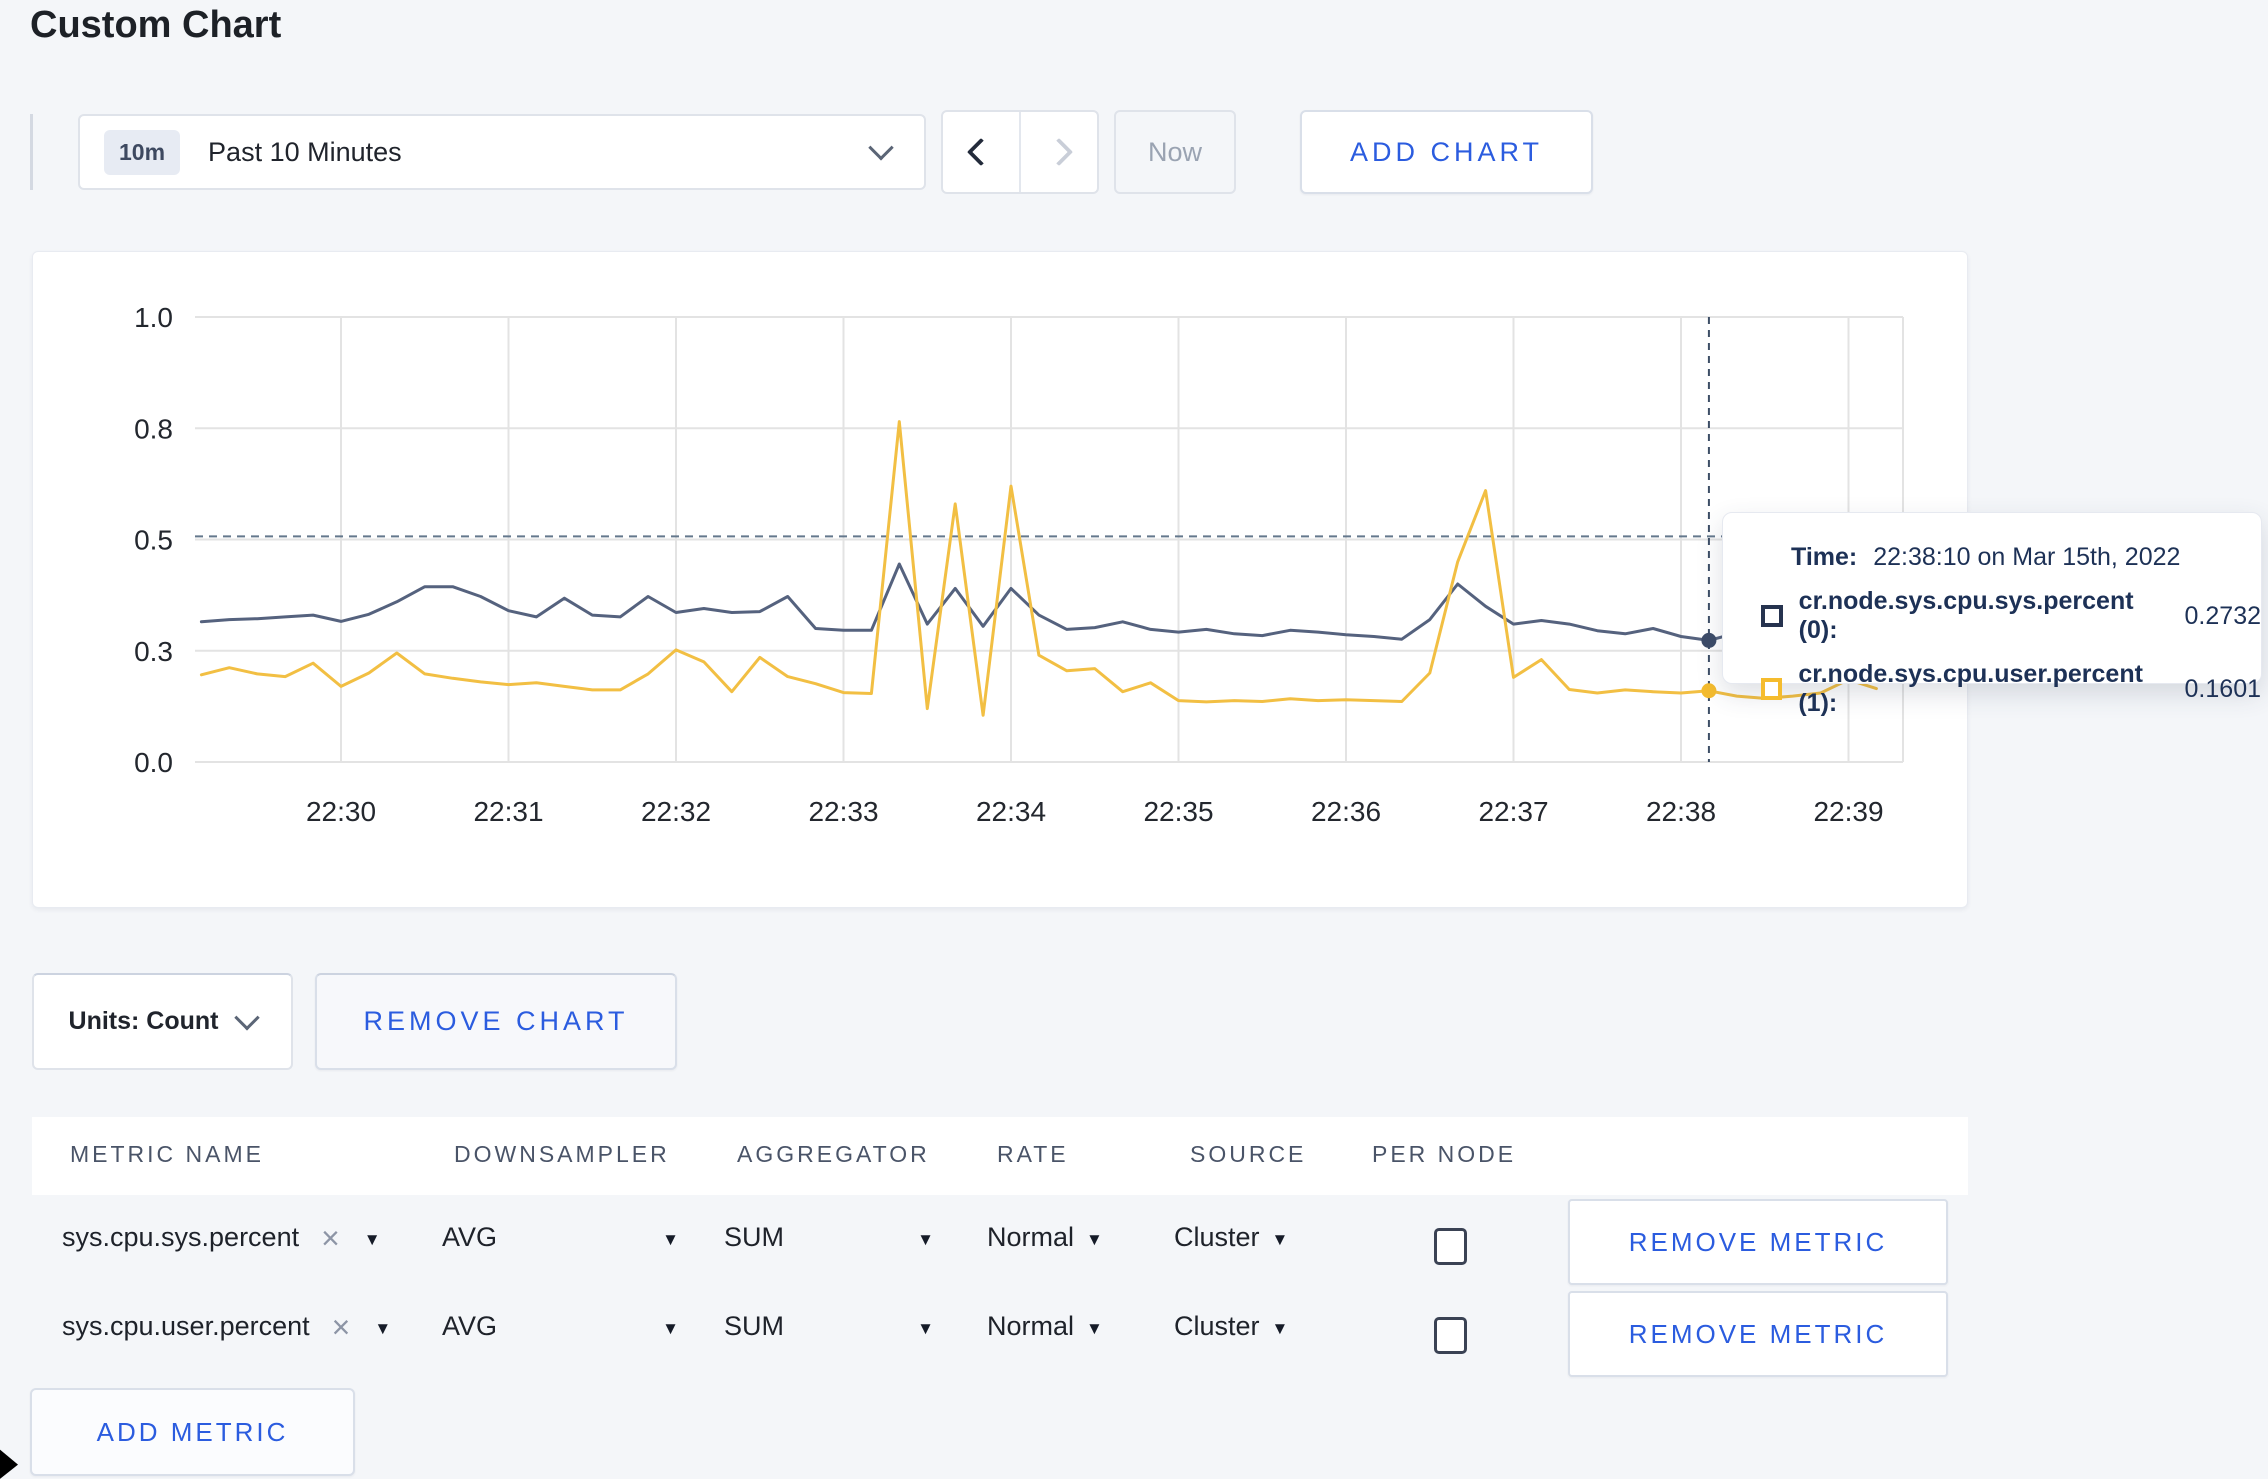 This screenshot has height=1479, width=2268. What do you see at coordinates (153, 762) in the screenshot?
I see `y-axis-tick-label: 0.0` at bounding box center [153, 762].